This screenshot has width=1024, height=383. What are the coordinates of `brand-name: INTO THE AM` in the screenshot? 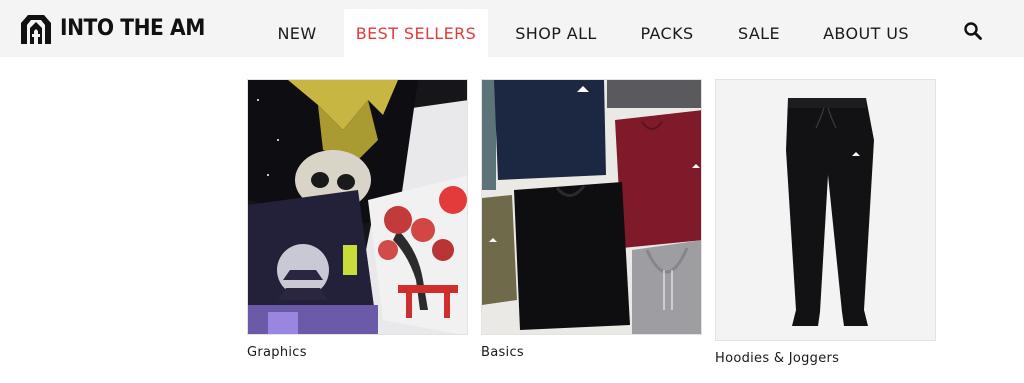 It's located at (132, 28).